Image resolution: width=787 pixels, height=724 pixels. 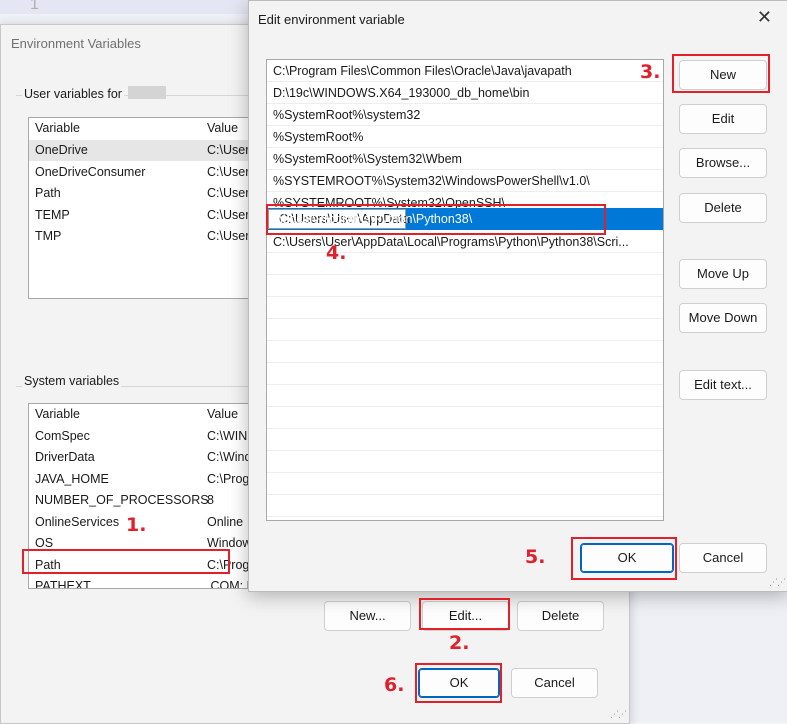 What do you see at coordinates (73, 94) in the screenshot?
I see `user-variables-label: User variables for` at bounding box center [73, 94].